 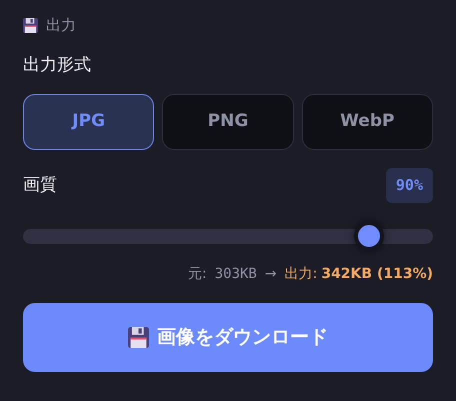 I want to click on quality-label: 画質, so click(x=40, y=185).